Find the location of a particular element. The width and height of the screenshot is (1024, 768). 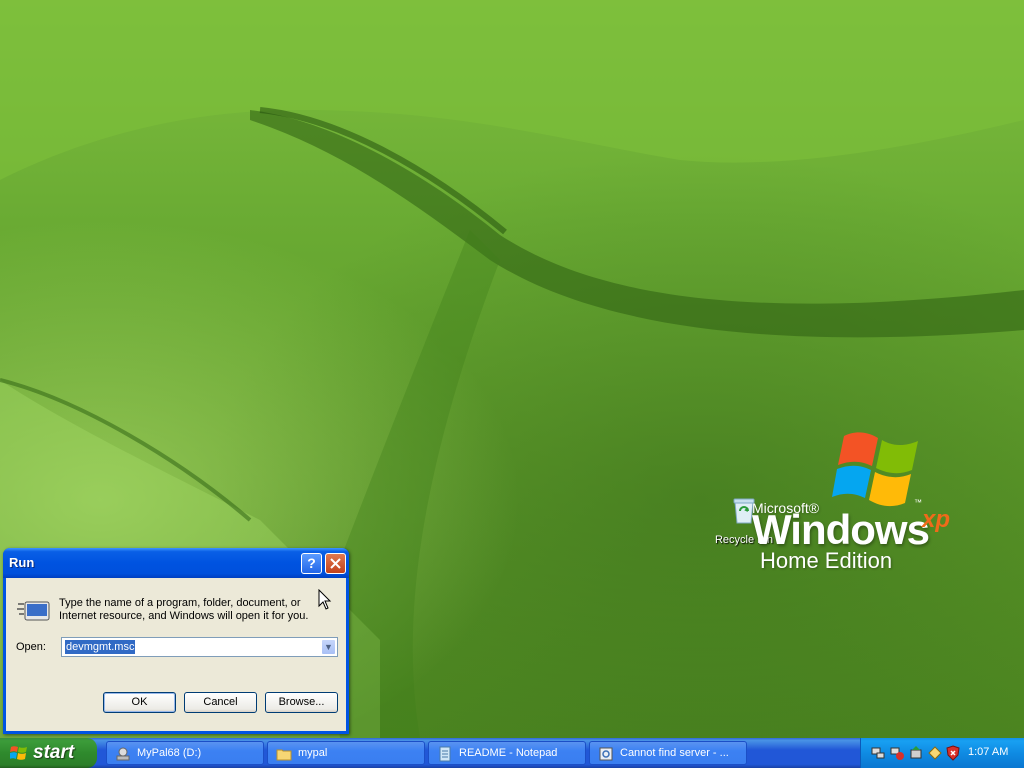

taskbar-button-label: mypal is located at coordinates (313, 753).